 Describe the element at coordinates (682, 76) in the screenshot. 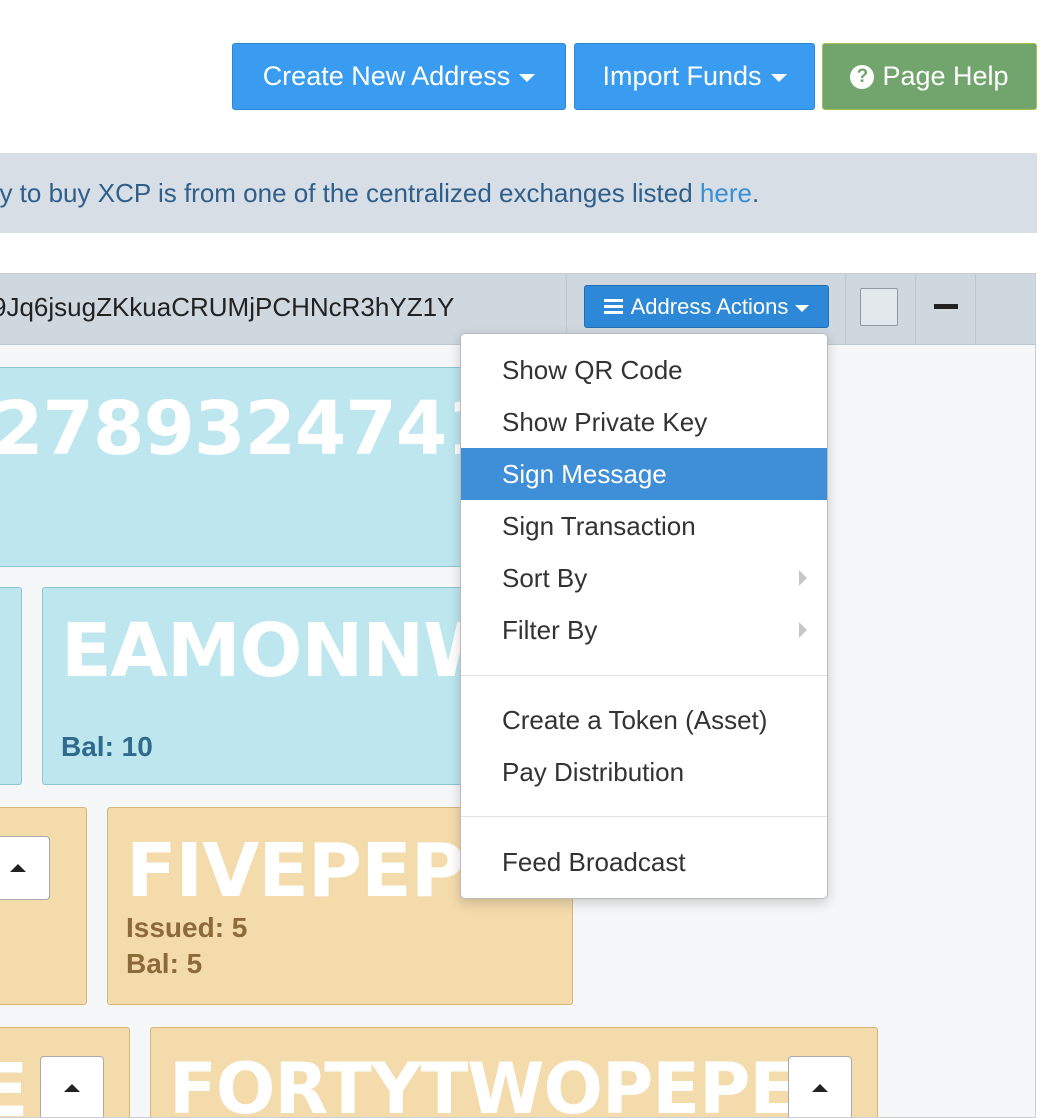

I see `import-funds-label: Import Funds` at that location.